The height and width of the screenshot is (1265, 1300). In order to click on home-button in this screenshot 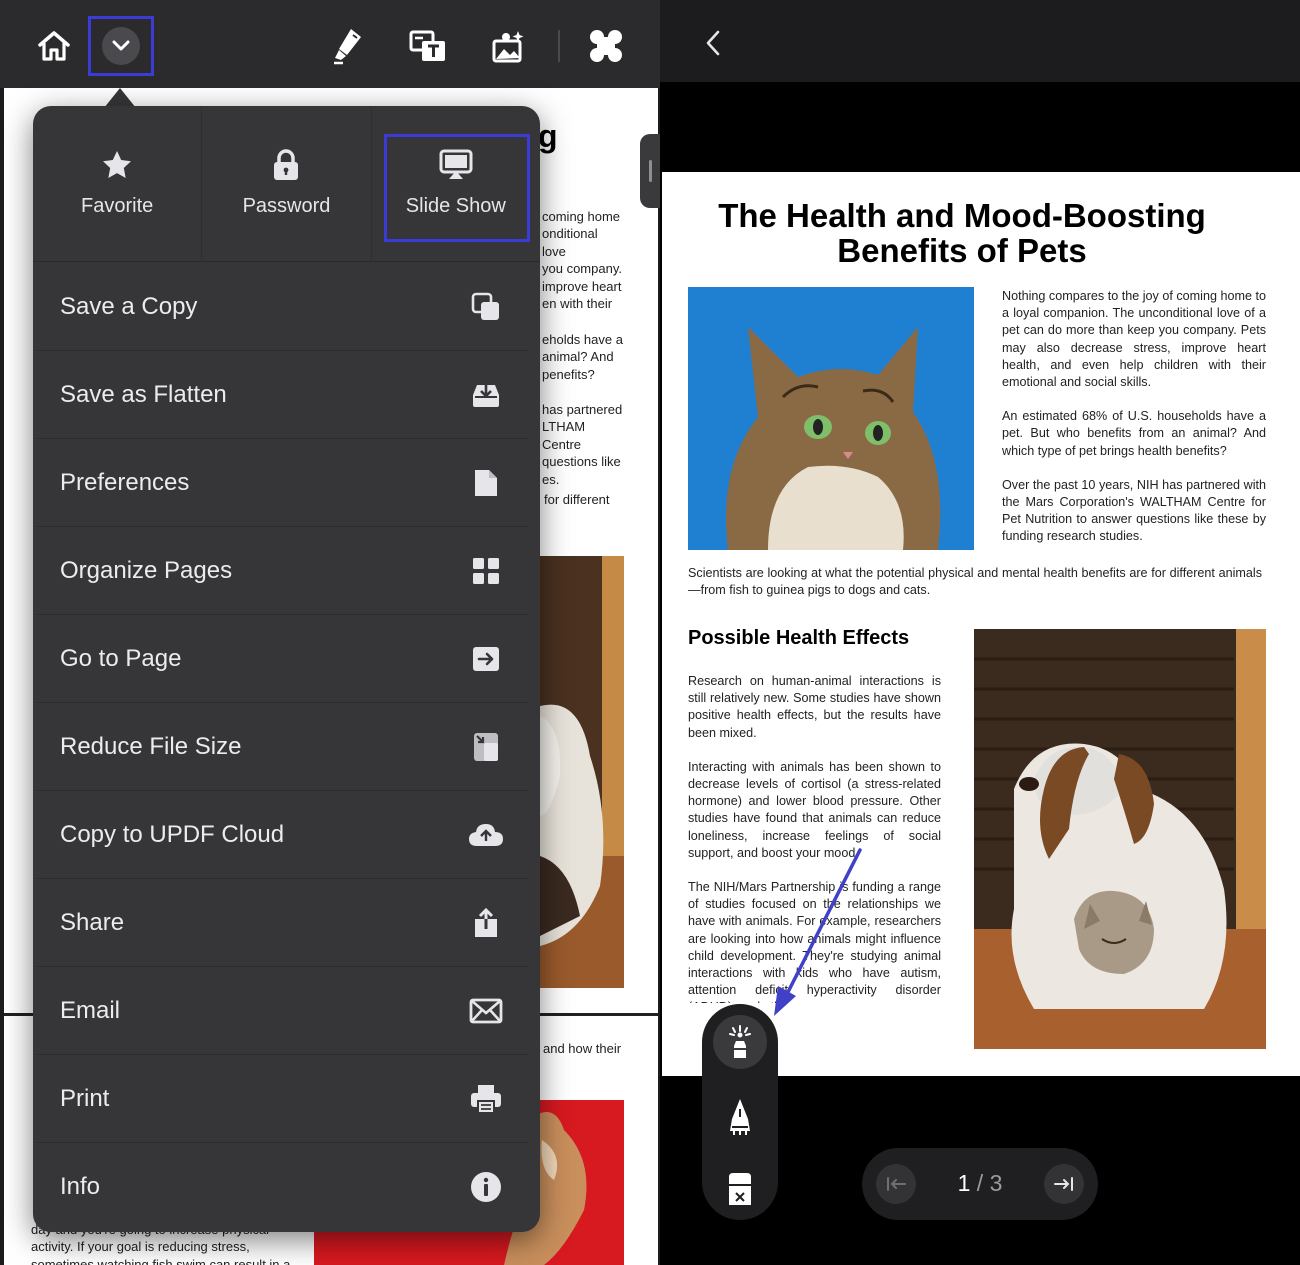, I will do `click(54, 46)`.